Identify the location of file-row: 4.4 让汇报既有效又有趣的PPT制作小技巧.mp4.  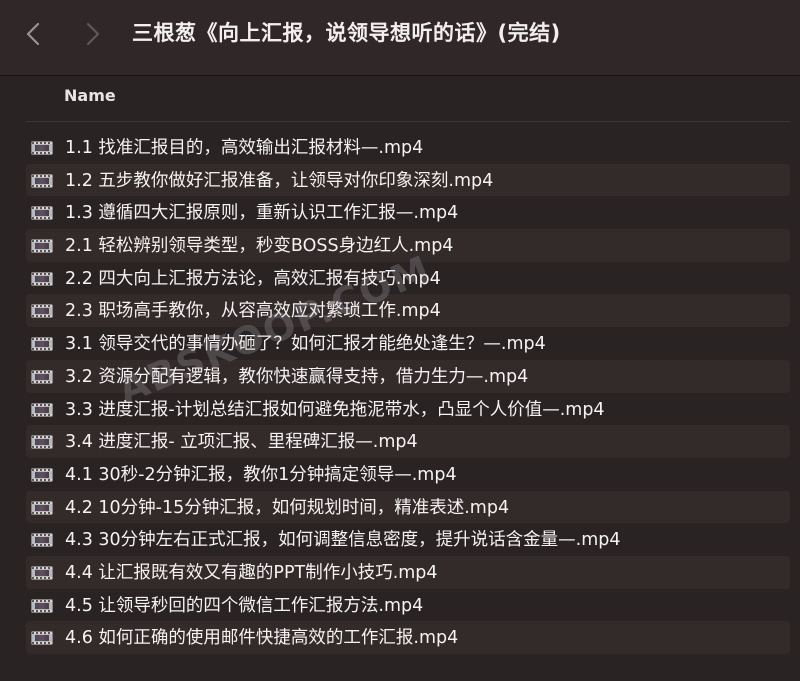
(400, 572).